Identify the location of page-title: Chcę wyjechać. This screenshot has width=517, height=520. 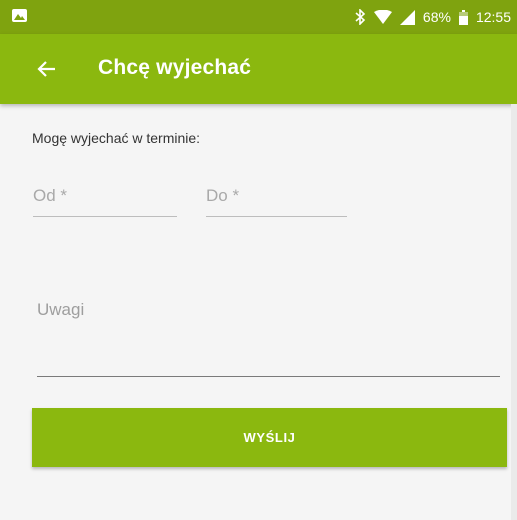
(175, 67).